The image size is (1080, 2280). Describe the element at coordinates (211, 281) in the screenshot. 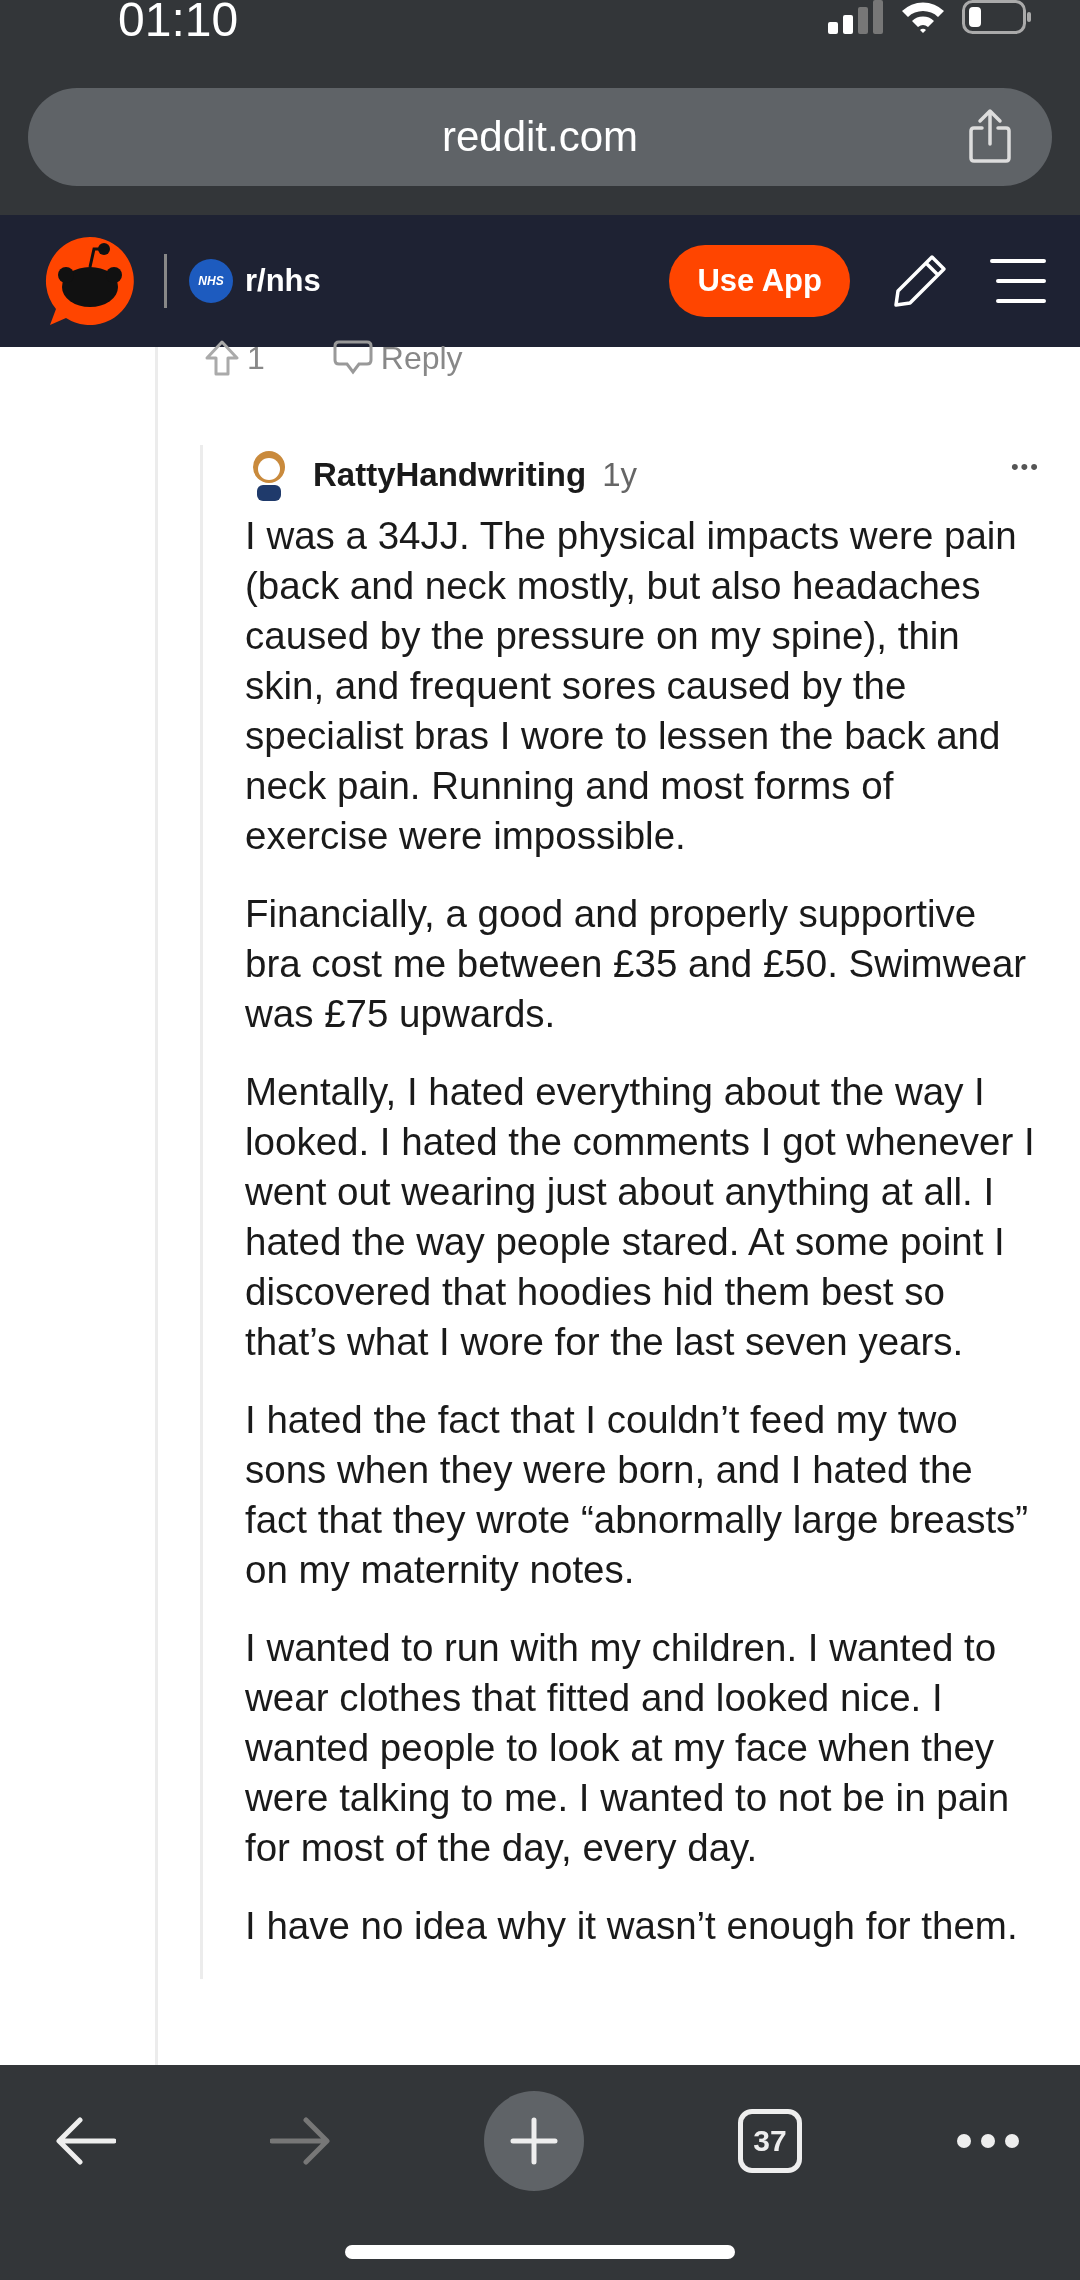

I see `subreddit-icon: NHS` at that location.